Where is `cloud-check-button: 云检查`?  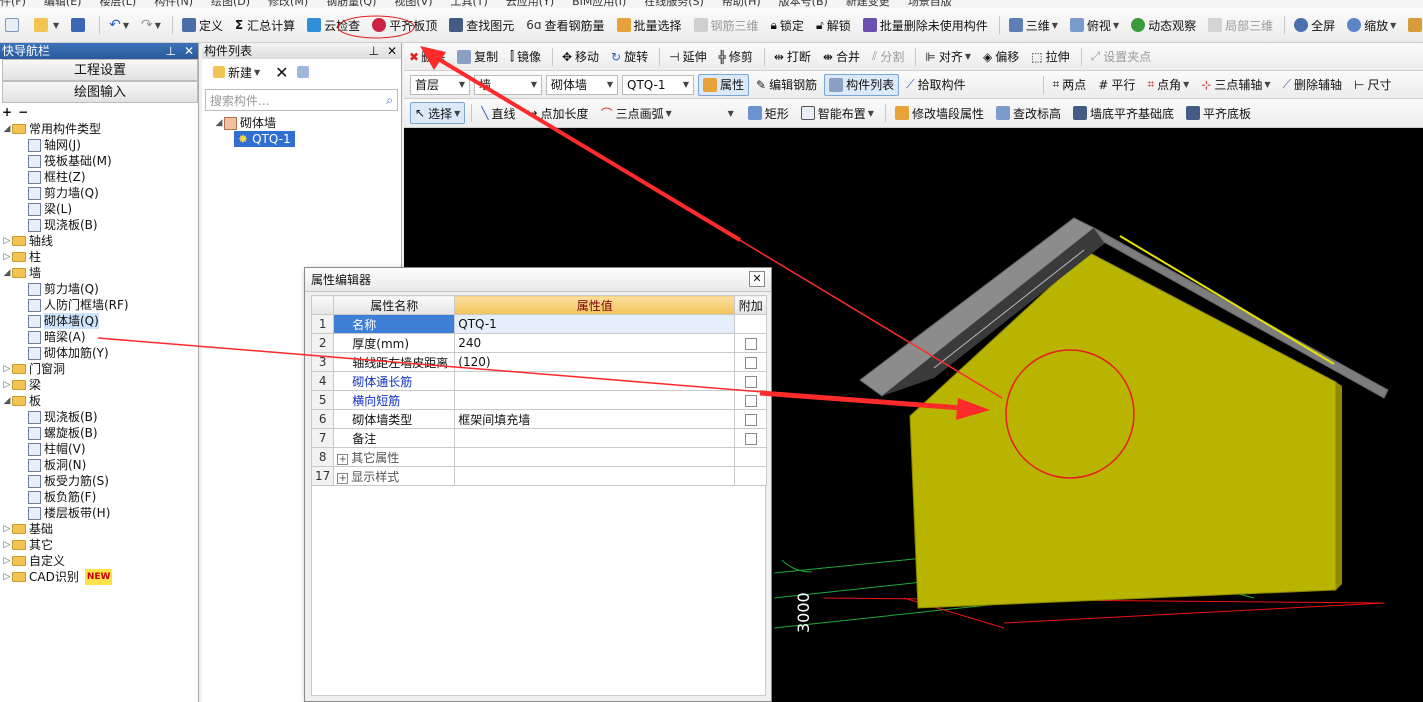 cloud-check-button: 云检查 is located at coordinates (333, 25).